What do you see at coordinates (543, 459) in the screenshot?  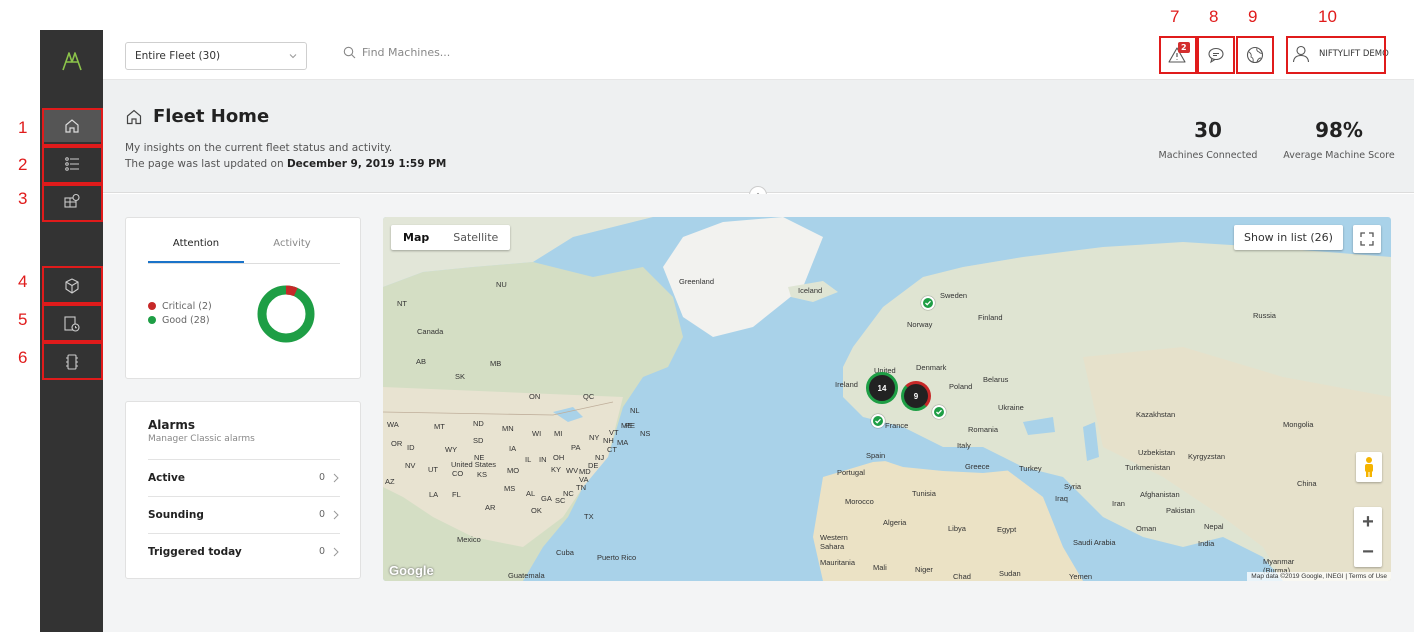 I see `map-label: IN` at bounding box center [543, 459].